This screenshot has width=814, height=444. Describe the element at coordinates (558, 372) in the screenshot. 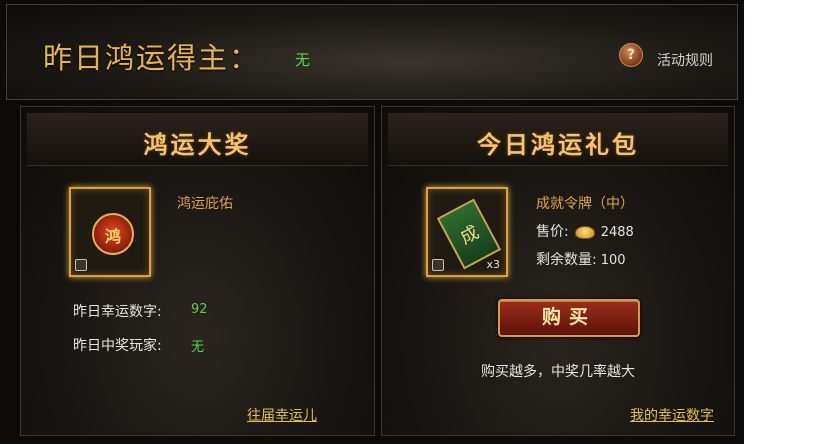

I see `buy-hint: 购买越多，中奖几率越大` at that location.